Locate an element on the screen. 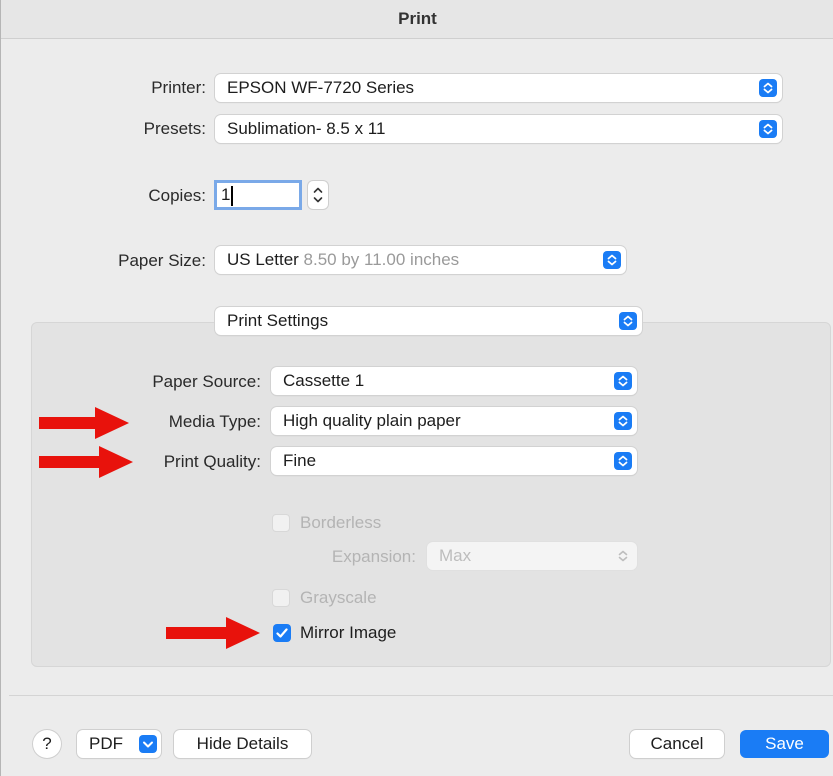 The width and height of the screenshot is (833, 776). copies-field: 1 is located at coordinates (258, 195).